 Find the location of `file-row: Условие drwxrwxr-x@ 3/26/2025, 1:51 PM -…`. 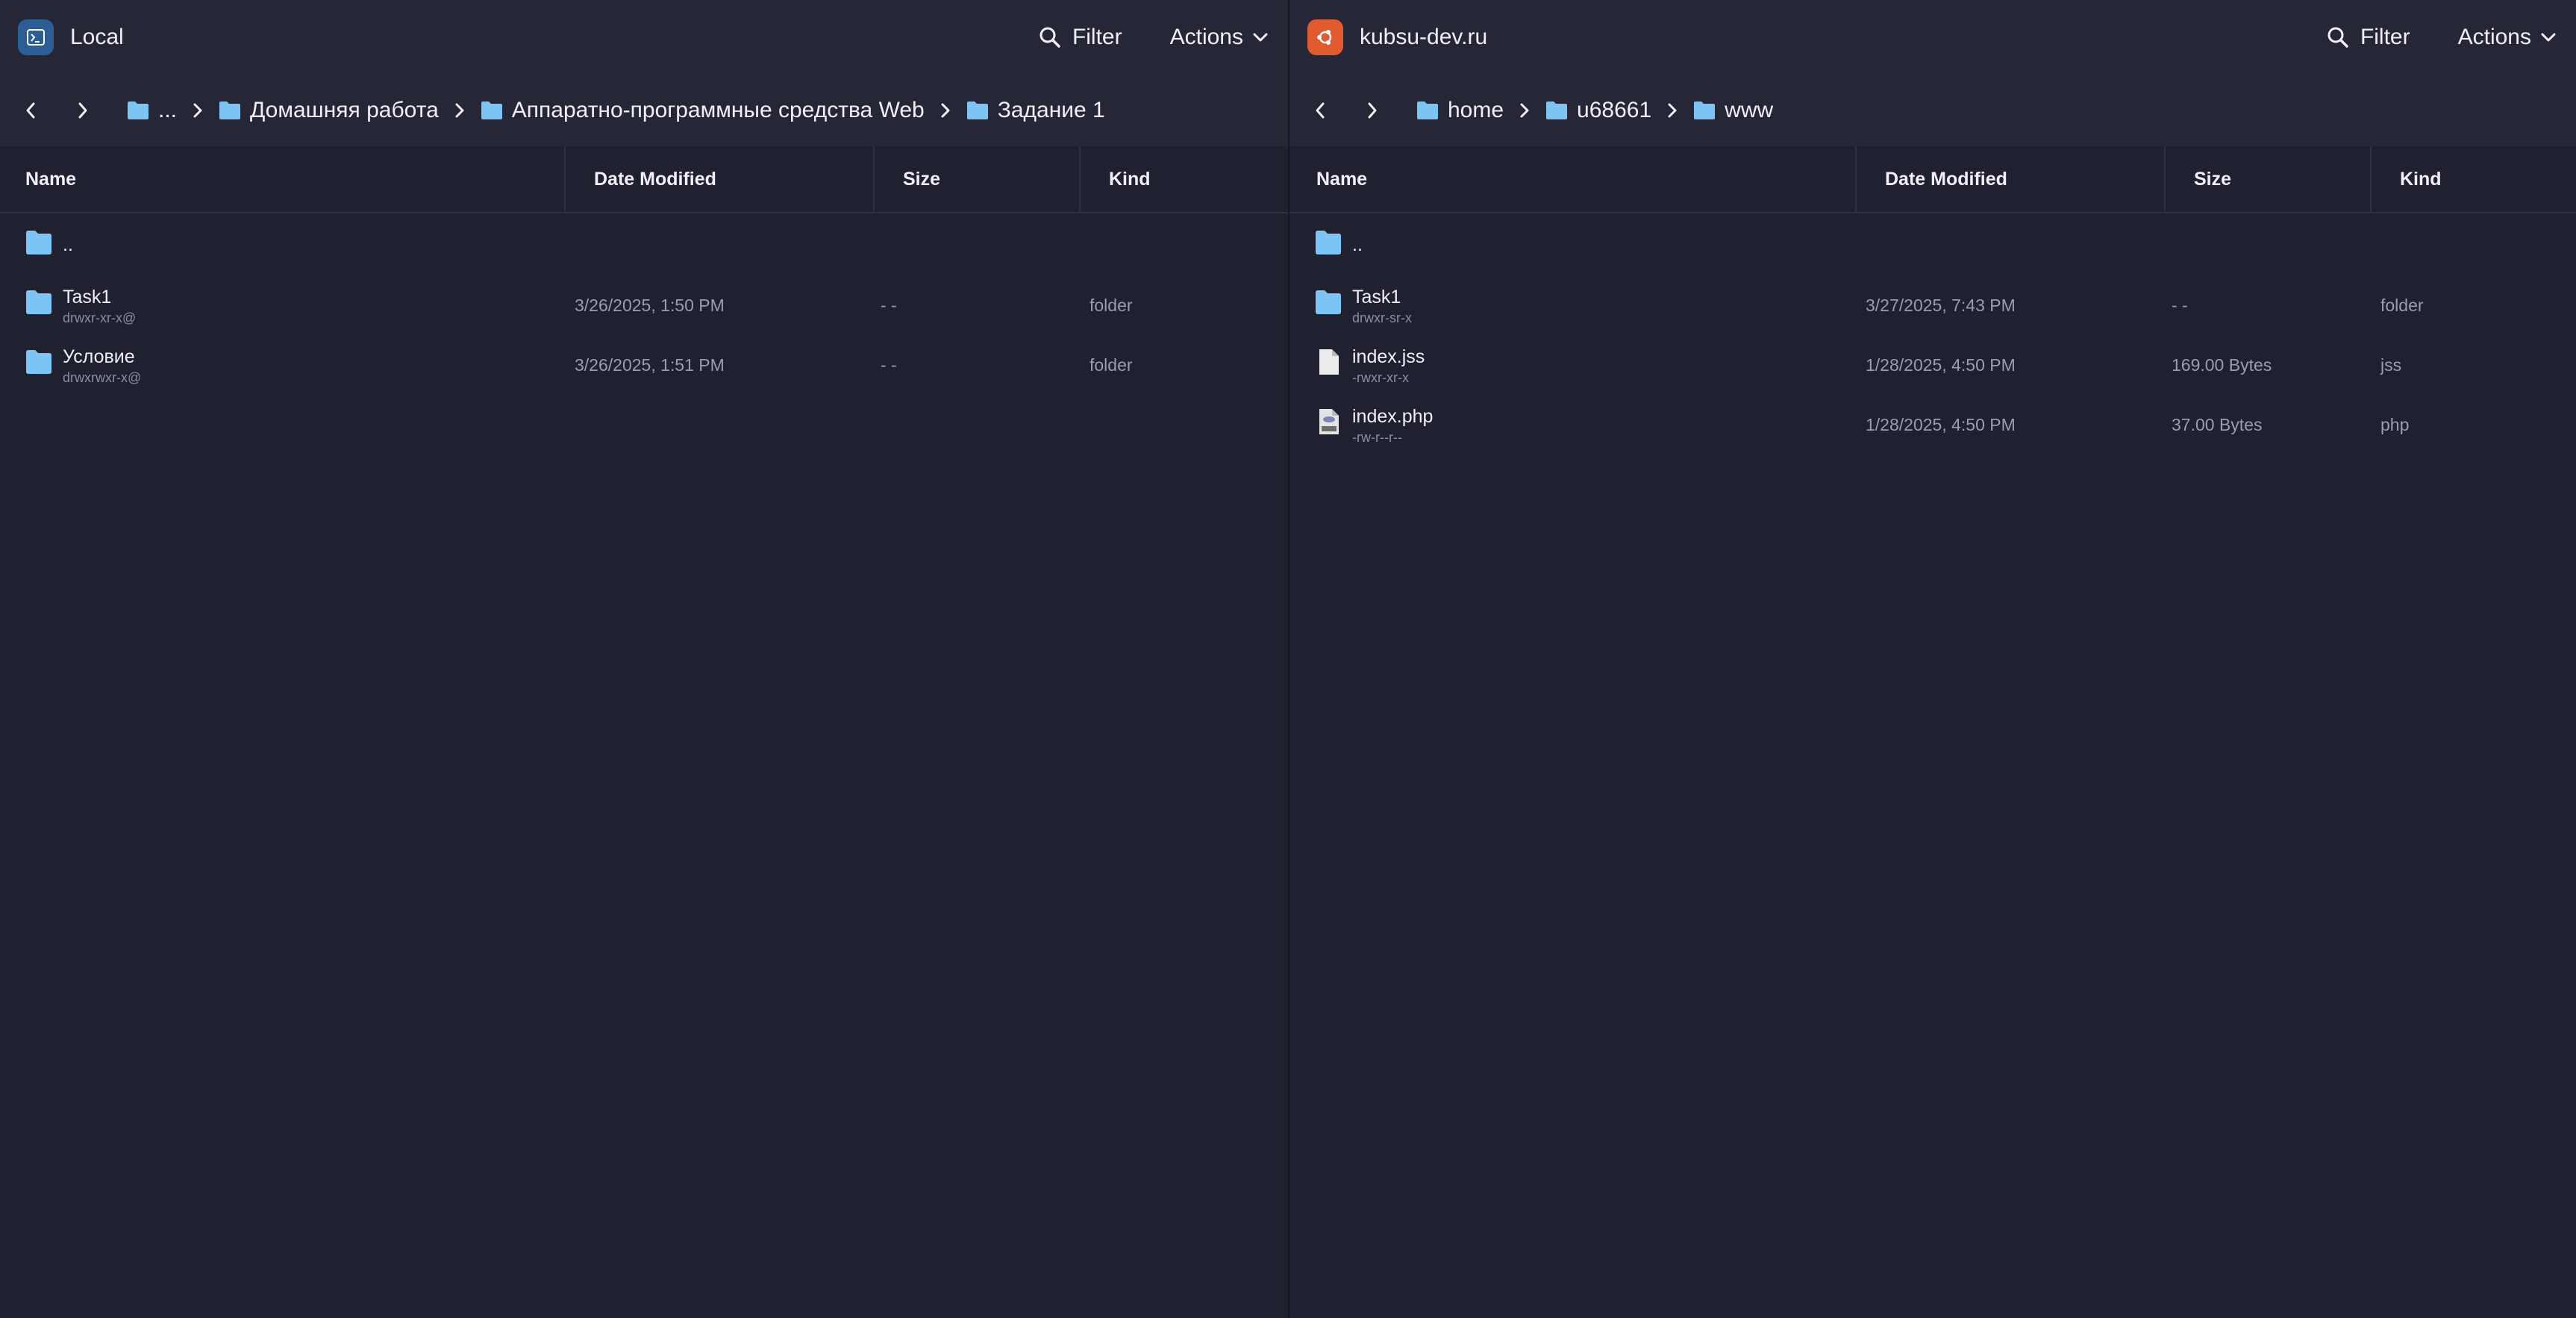

file-row: Условие drwxrwxr-x@ 3/26/2025, 1:51 PM -… is located at coordinates (644, 364).